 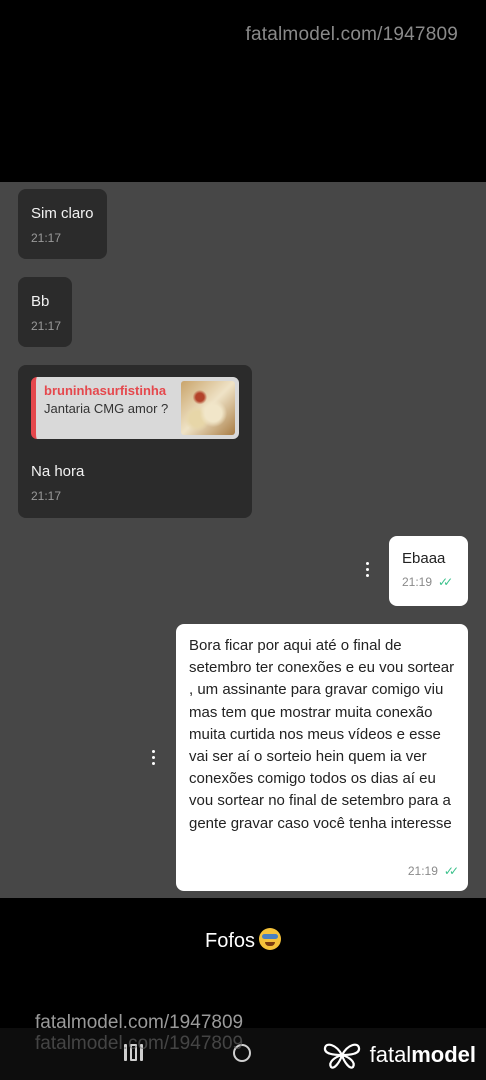 I want to click on butterfly-logo-icon, so click(x=341, y=1056).